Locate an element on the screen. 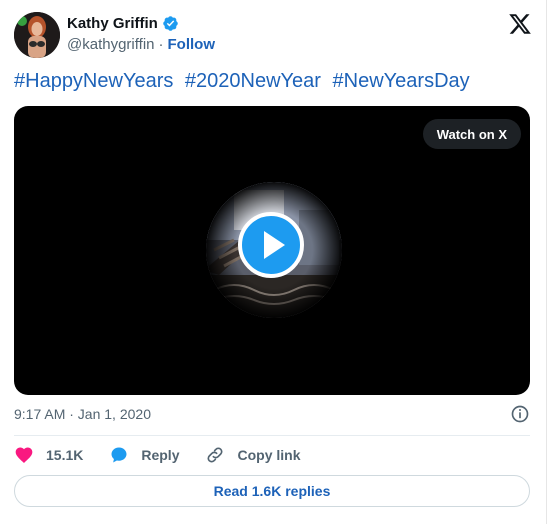  read-replies-button: Read 1.6K replies is located at coordinates (272, 491).